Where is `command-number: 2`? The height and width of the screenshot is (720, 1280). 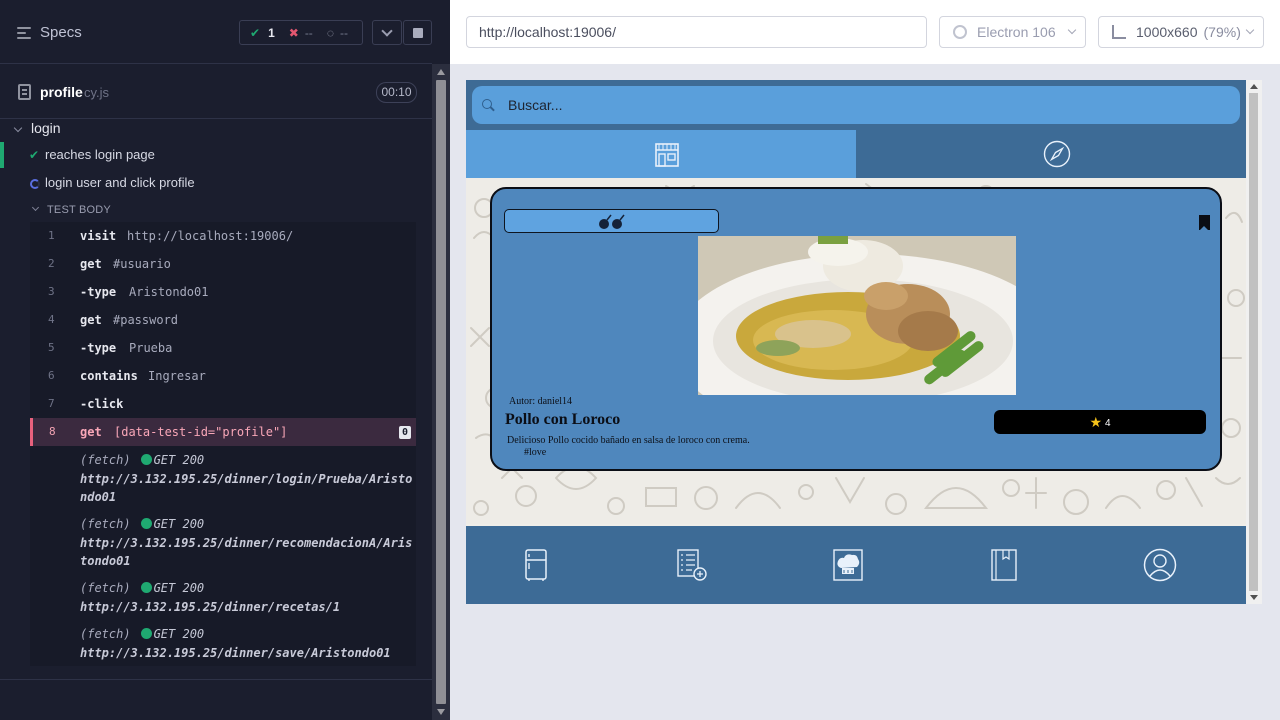 command-number: 2 is located at coordinates (51, 263).